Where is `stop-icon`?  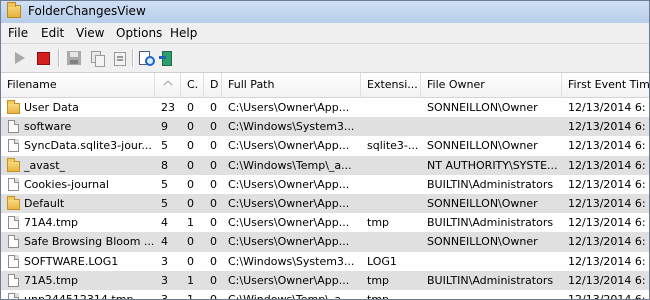
stop-icon is located at coordinates (43, 58).